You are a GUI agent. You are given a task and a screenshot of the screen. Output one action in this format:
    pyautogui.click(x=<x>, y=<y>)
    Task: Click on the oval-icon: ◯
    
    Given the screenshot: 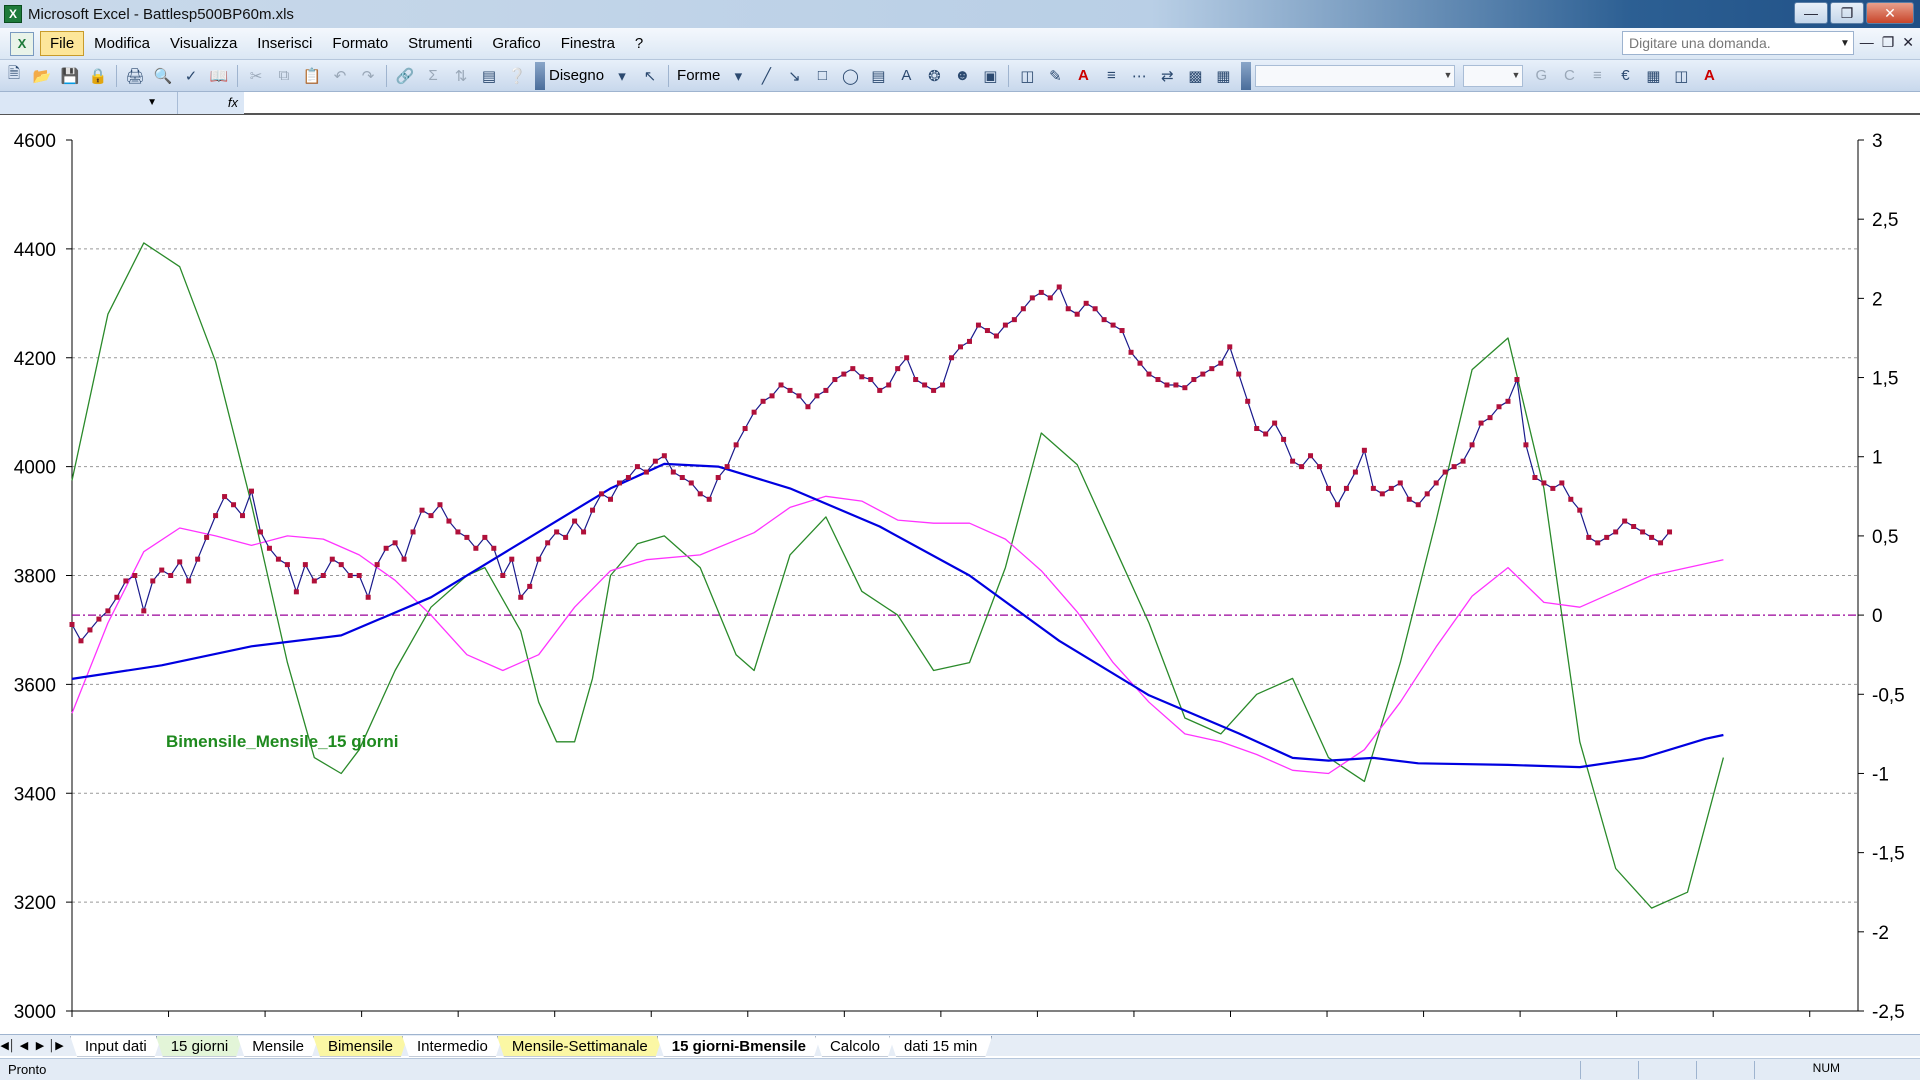 What is the action you would take?
    pyautogui.click(x=850, y=76)
    